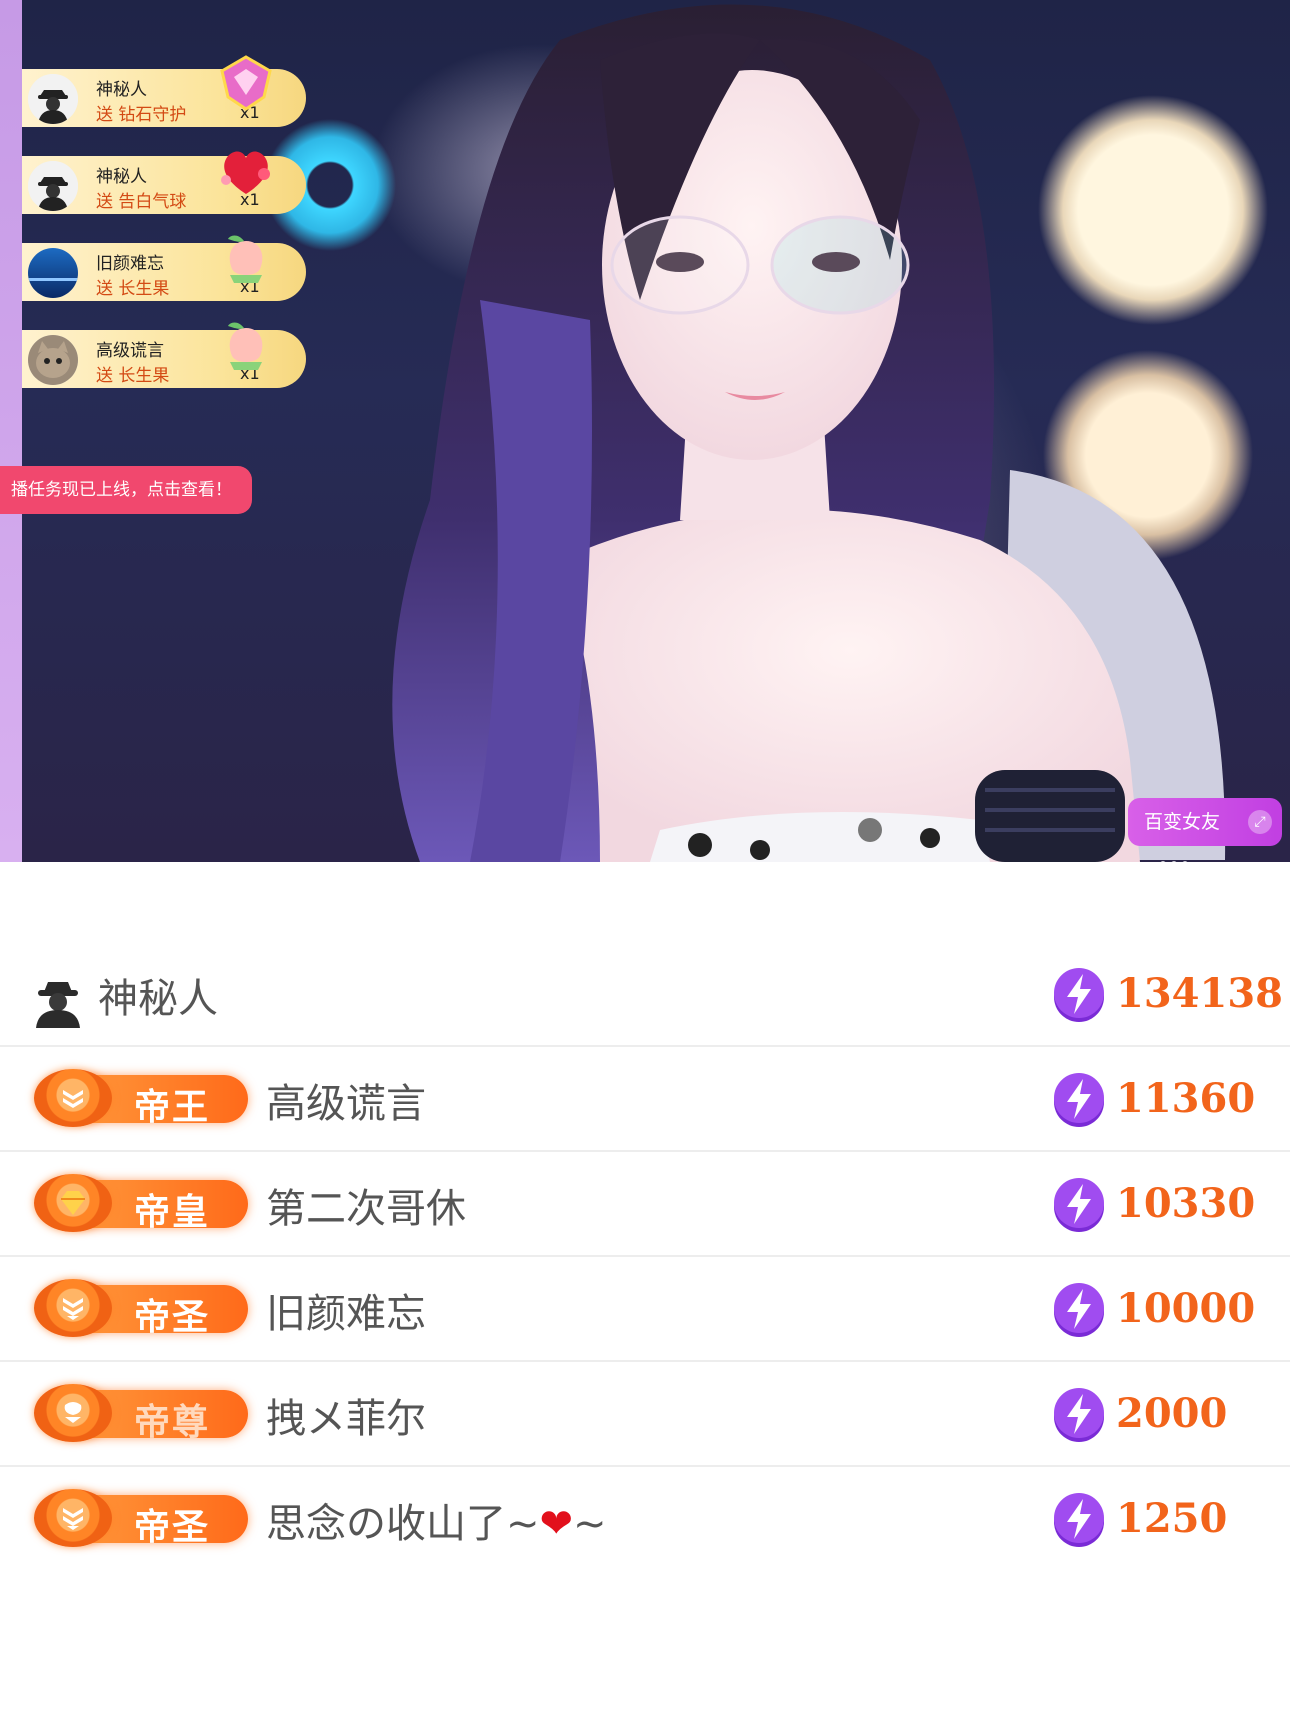 The image size is (1290, 1722). I want to click on heart-balloon-icon, so click(245, 172).